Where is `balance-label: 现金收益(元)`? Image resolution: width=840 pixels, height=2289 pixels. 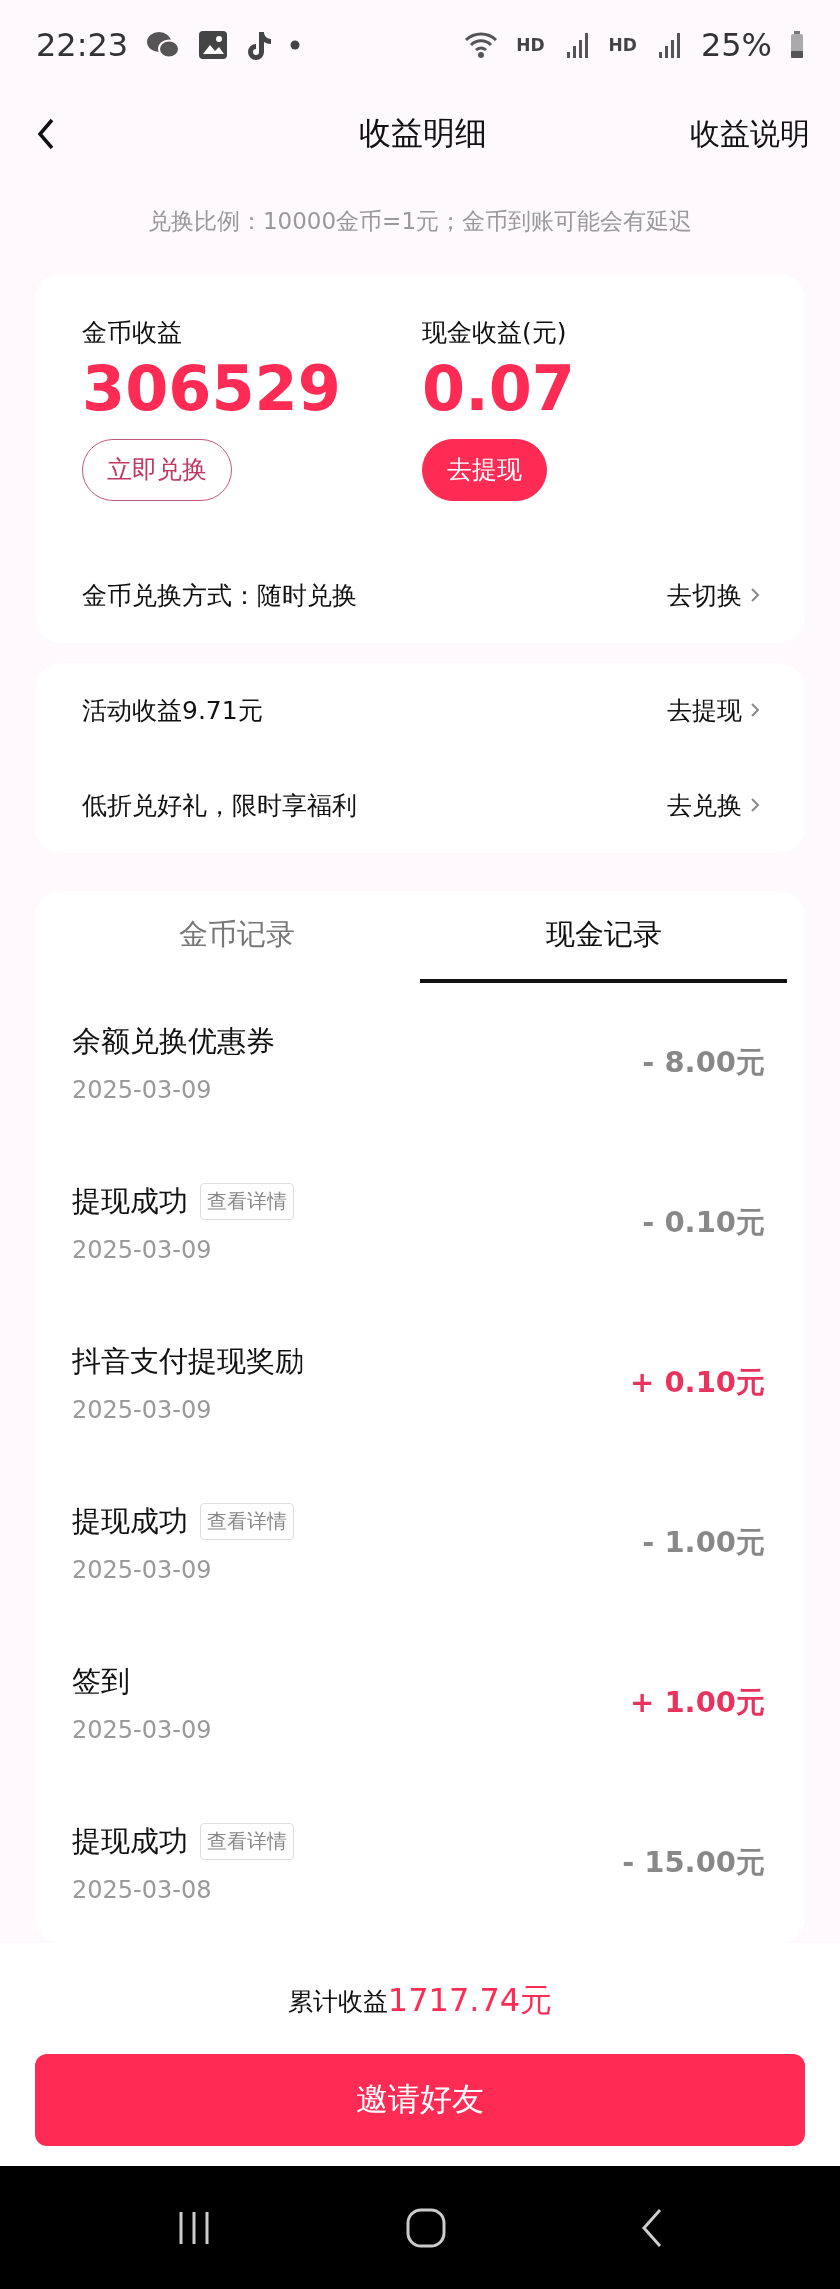
balance-label: 现金收益(元) is located at coordinates (494, 332).